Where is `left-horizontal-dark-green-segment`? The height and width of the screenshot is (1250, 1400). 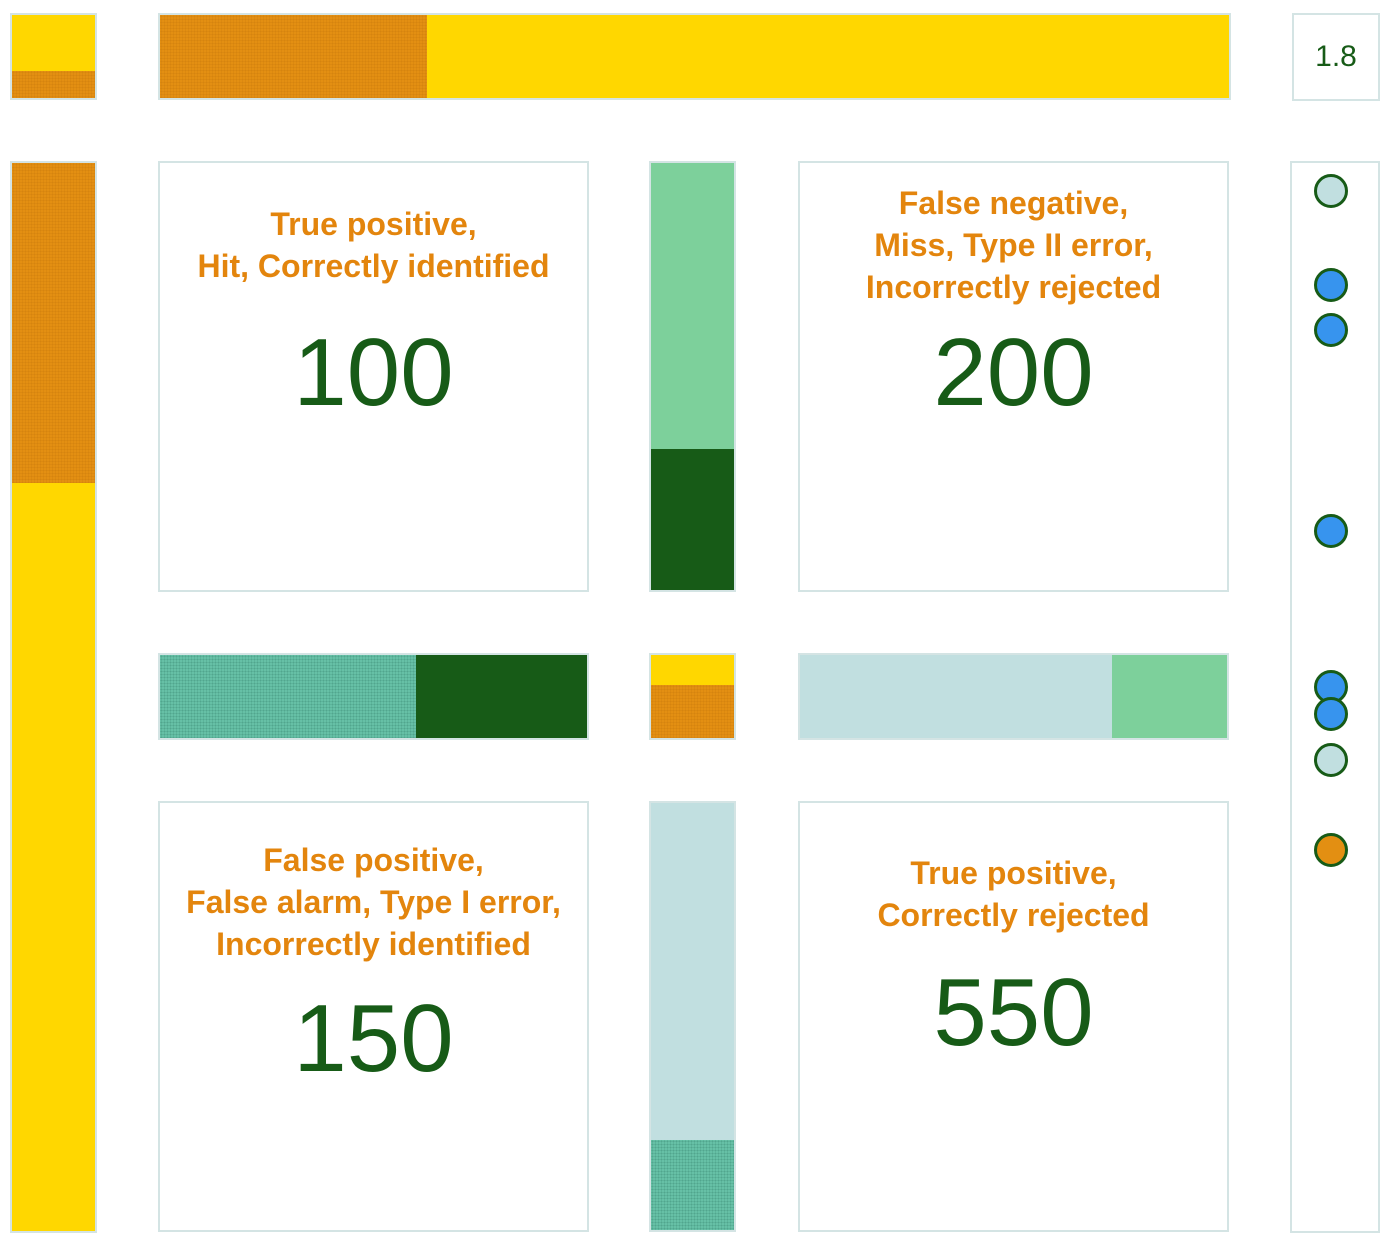 left-horizontal-dark-green-segment is located at coordinates (501, 696).